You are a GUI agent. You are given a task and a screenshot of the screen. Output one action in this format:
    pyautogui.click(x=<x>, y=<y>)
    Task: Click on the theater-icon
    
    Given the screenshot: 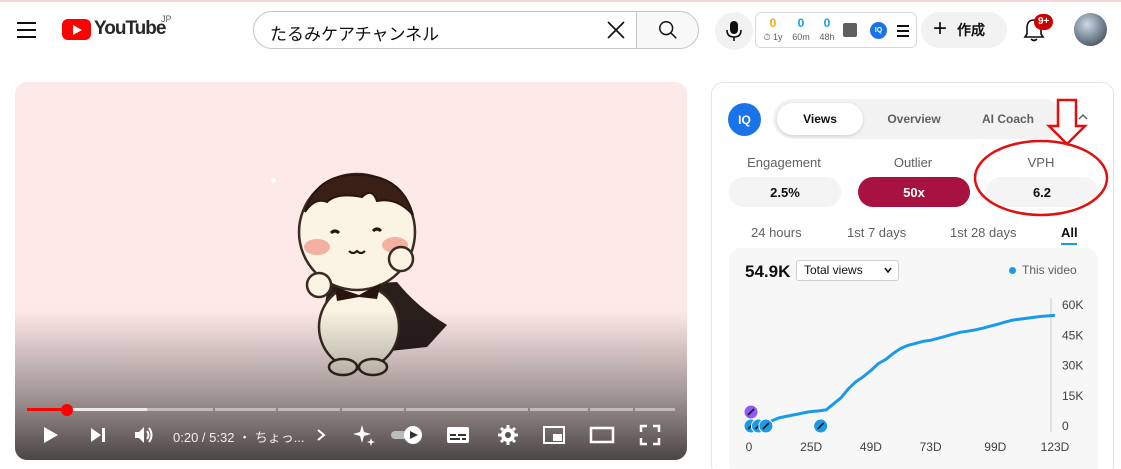 What is the action you would take?
    pyautogui.click(x=602, y=435)
    